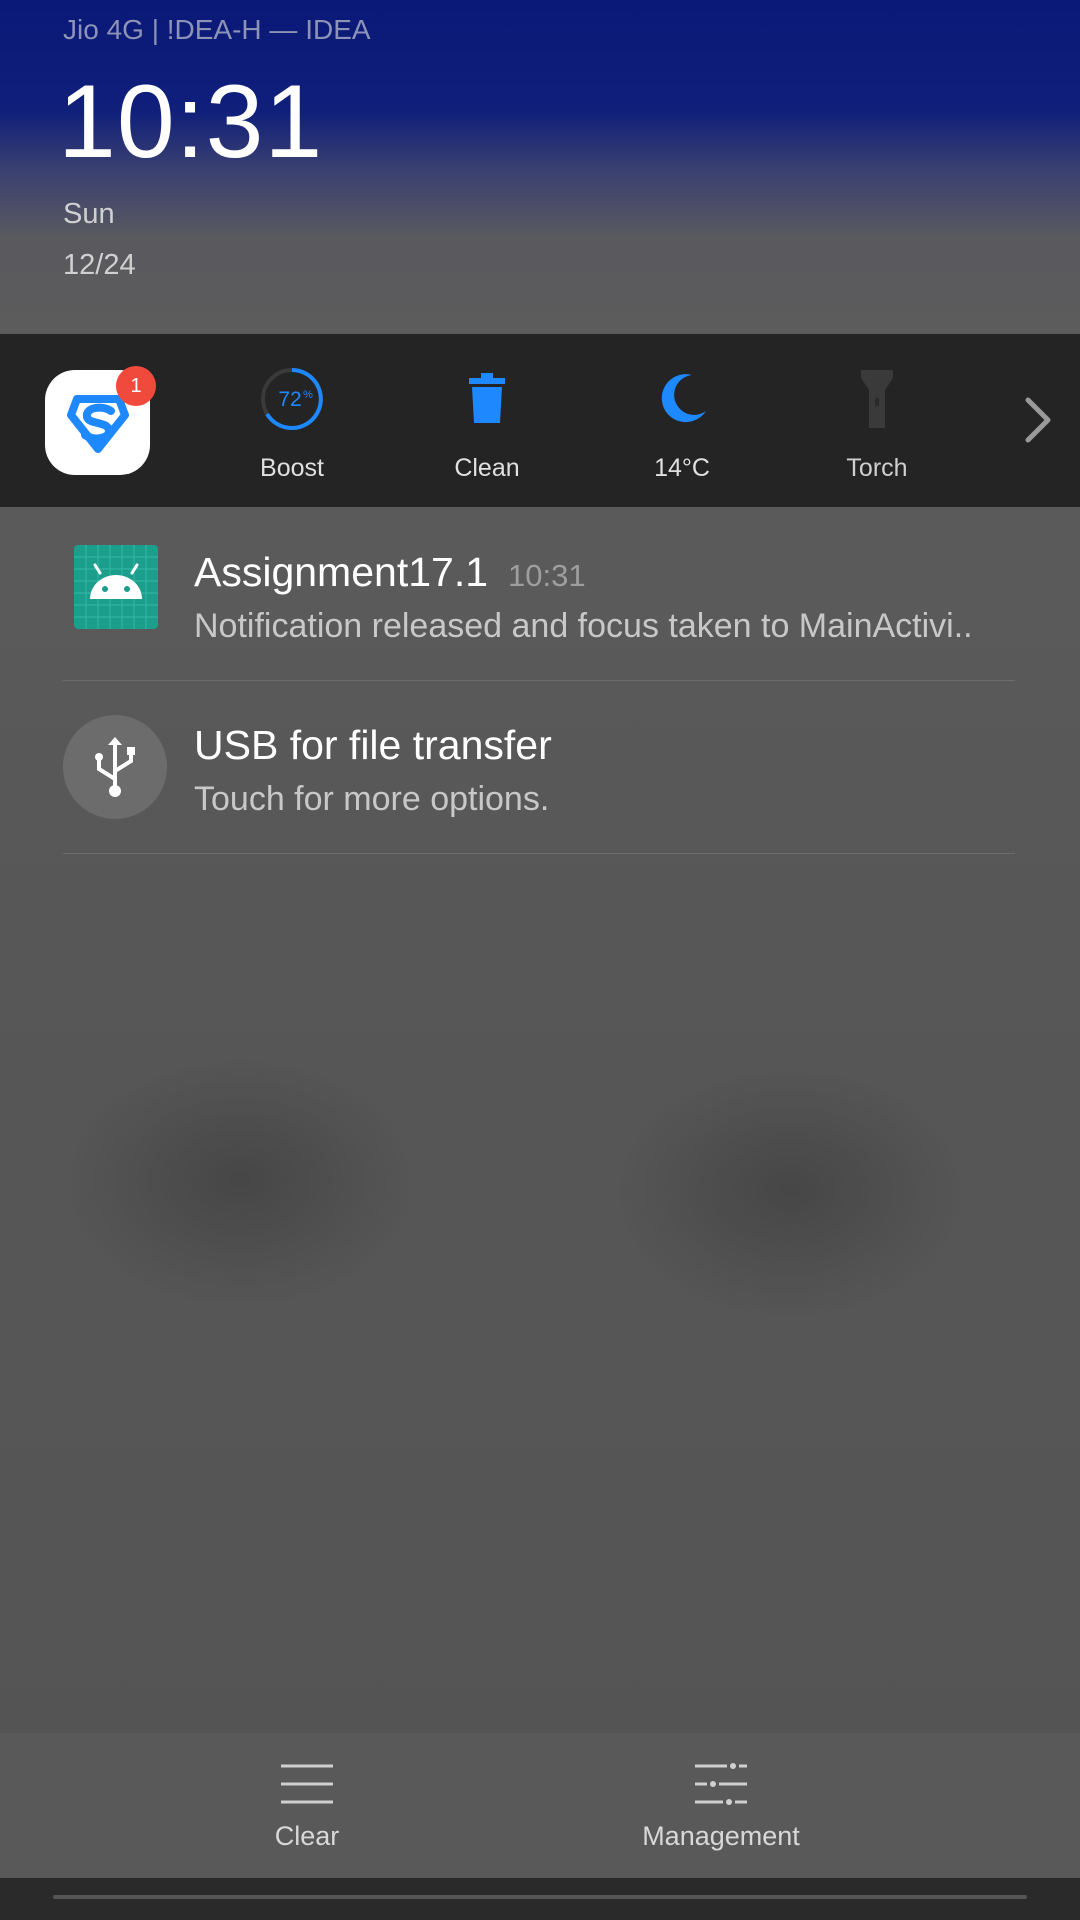  Describe the element at coordinates (308, 395) in the screenshot. I see `boost-percent-unit: %` at that location.